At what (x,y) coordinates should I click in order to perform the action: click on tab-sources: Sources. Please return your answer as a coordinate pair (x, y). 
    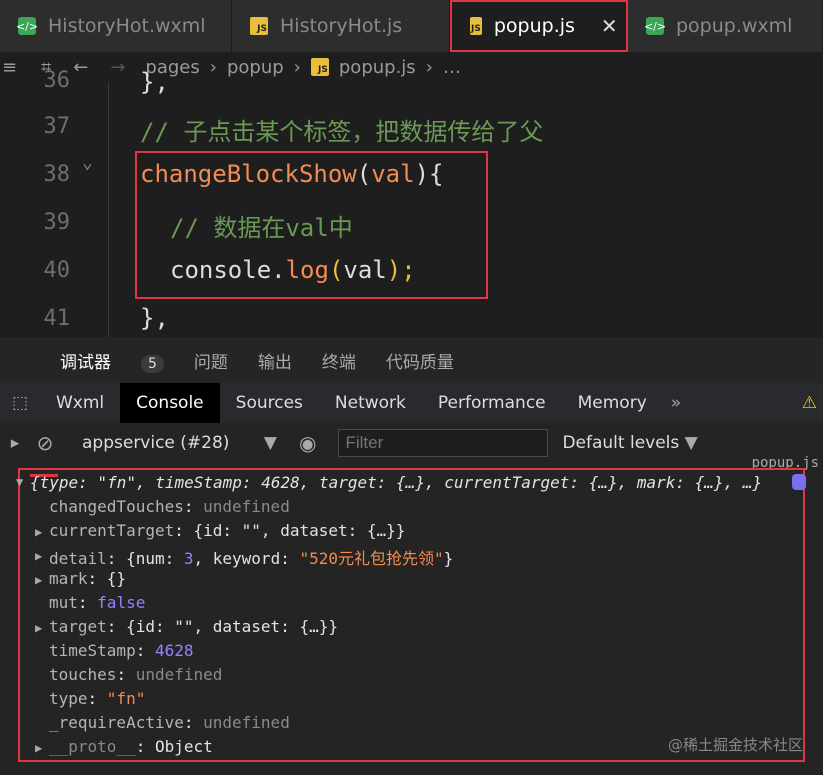
    Looking at the image, I should click on (269, 403).